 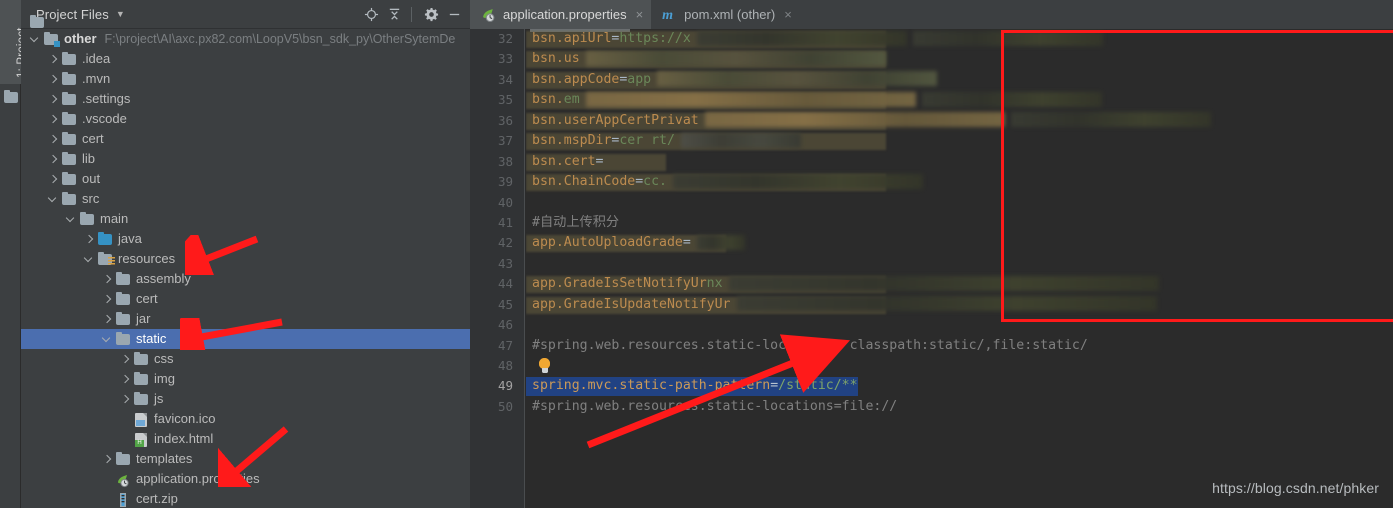 I want to click on editor-tab-application-properties: application.properties ×, so click(x=561, y=14).